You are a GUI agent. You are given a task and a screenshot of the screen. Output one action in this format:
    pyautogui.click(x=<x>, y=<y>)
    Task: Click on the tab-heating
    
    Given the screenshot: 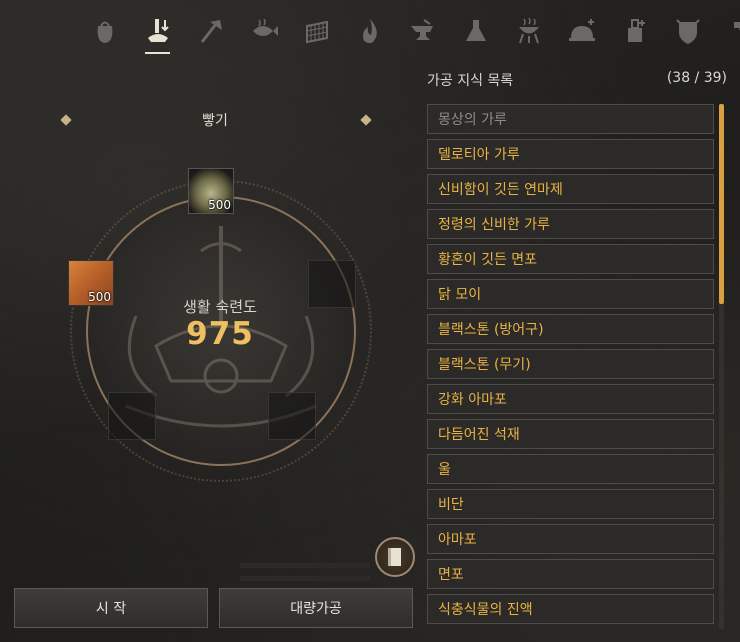 What is the action you would take?
    pyautogui.click(x=369, y=31)
    